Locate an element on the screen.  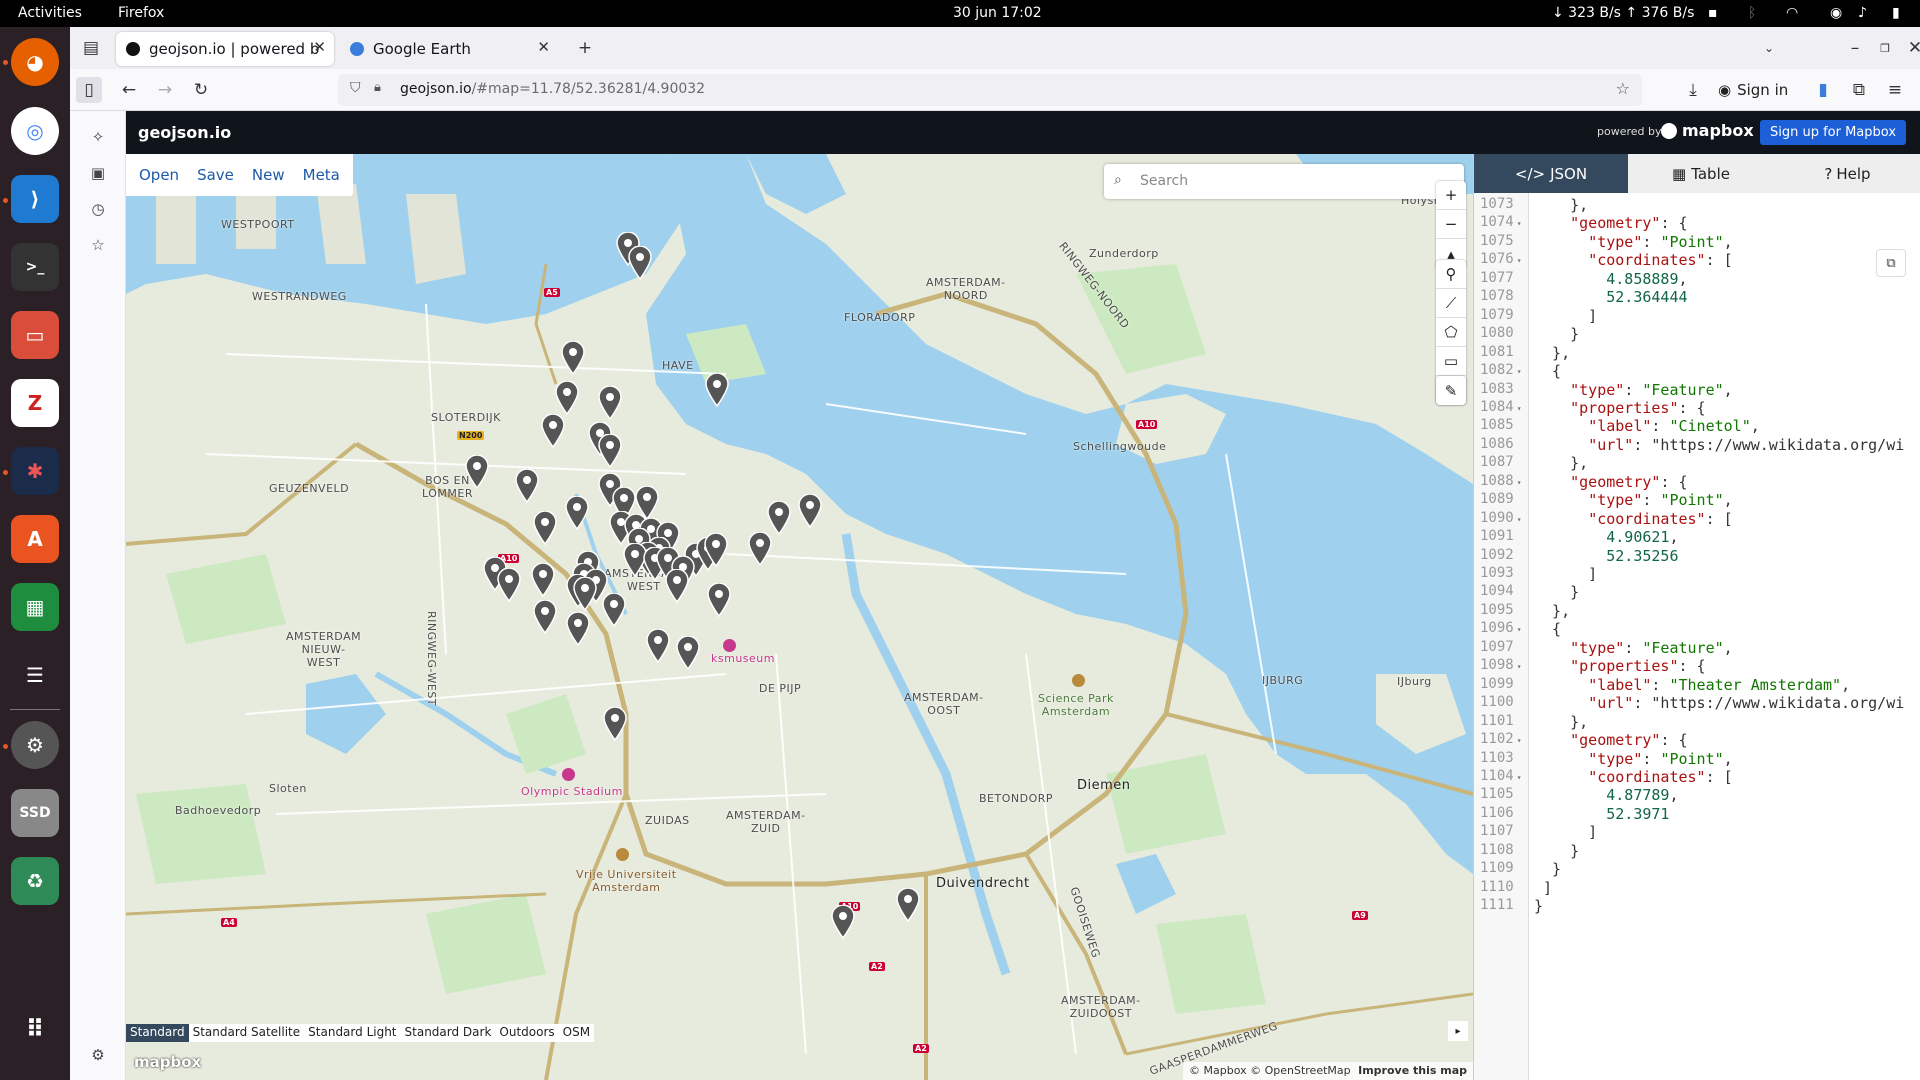
new-button: New is located at coordinates (268, 175).